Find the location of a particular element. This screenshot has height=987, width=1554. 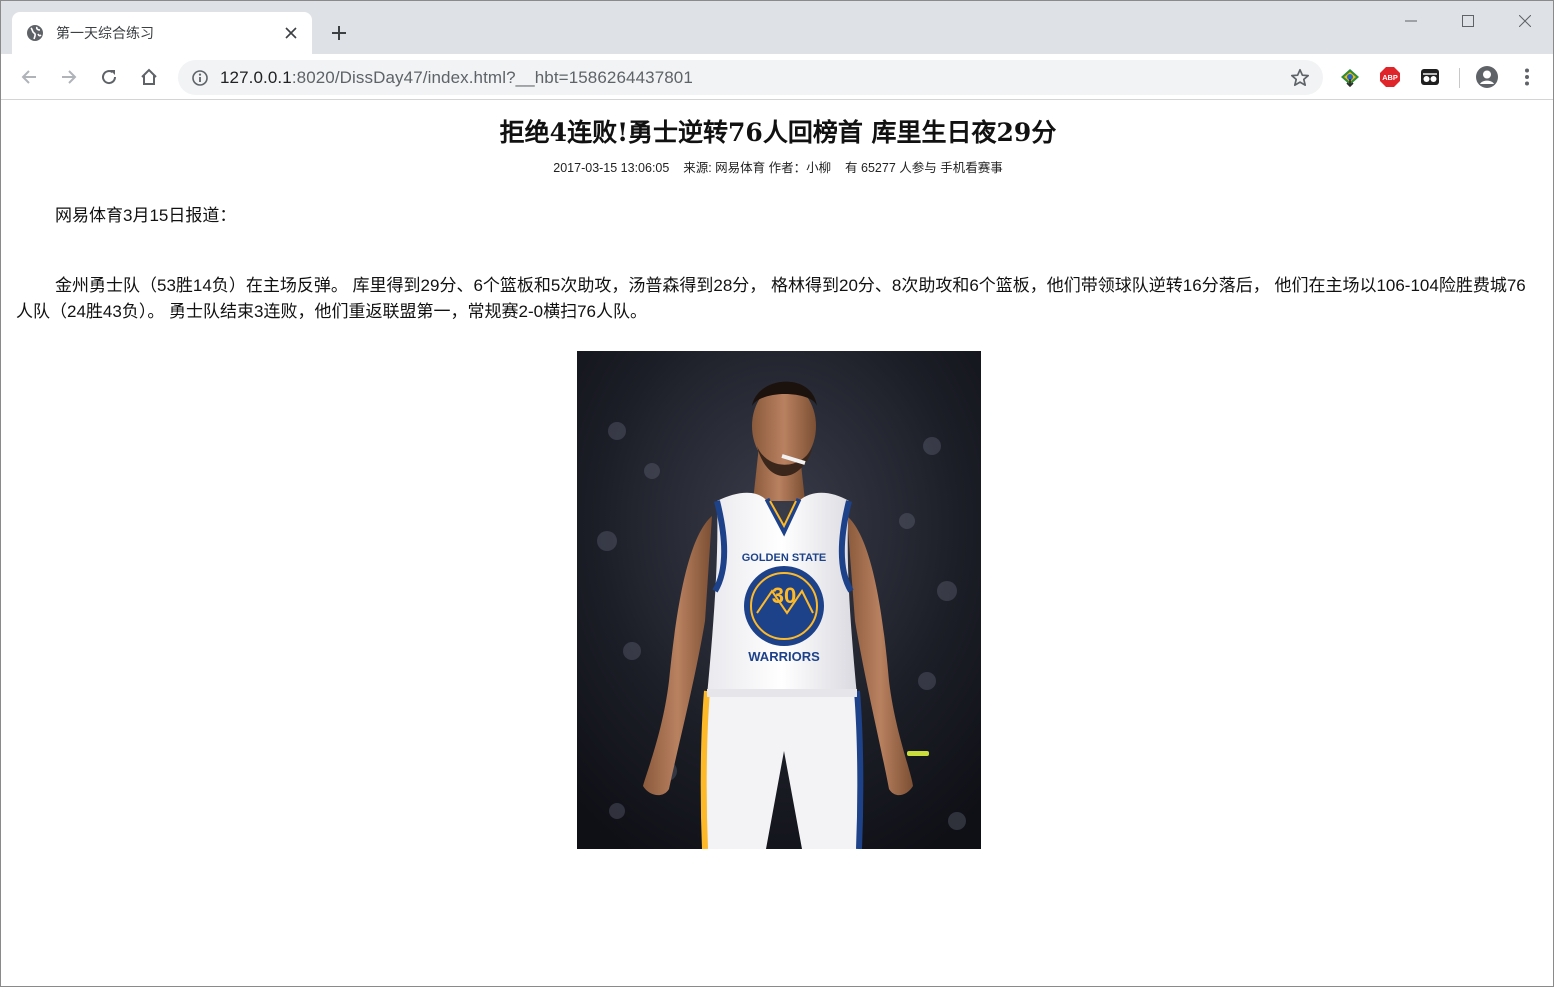

incognito-extension-button is located at coordinates (1430, 77).